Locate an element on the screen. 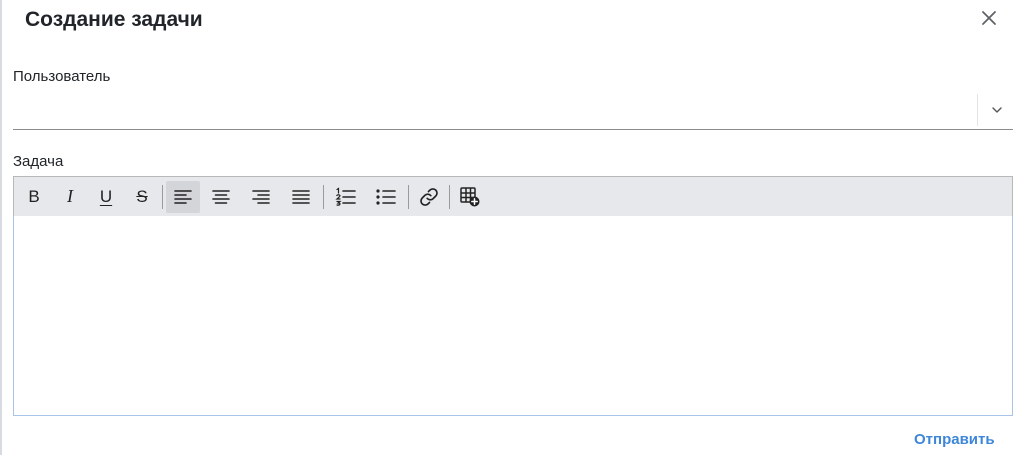 The width and height of the screenshot is (1022, 455). align-center-button is located at coordinates (221, 197).